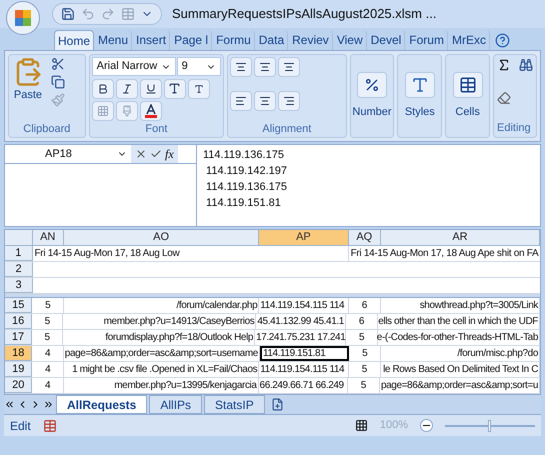  I want to click on row-header: 1, so click(18, 253).